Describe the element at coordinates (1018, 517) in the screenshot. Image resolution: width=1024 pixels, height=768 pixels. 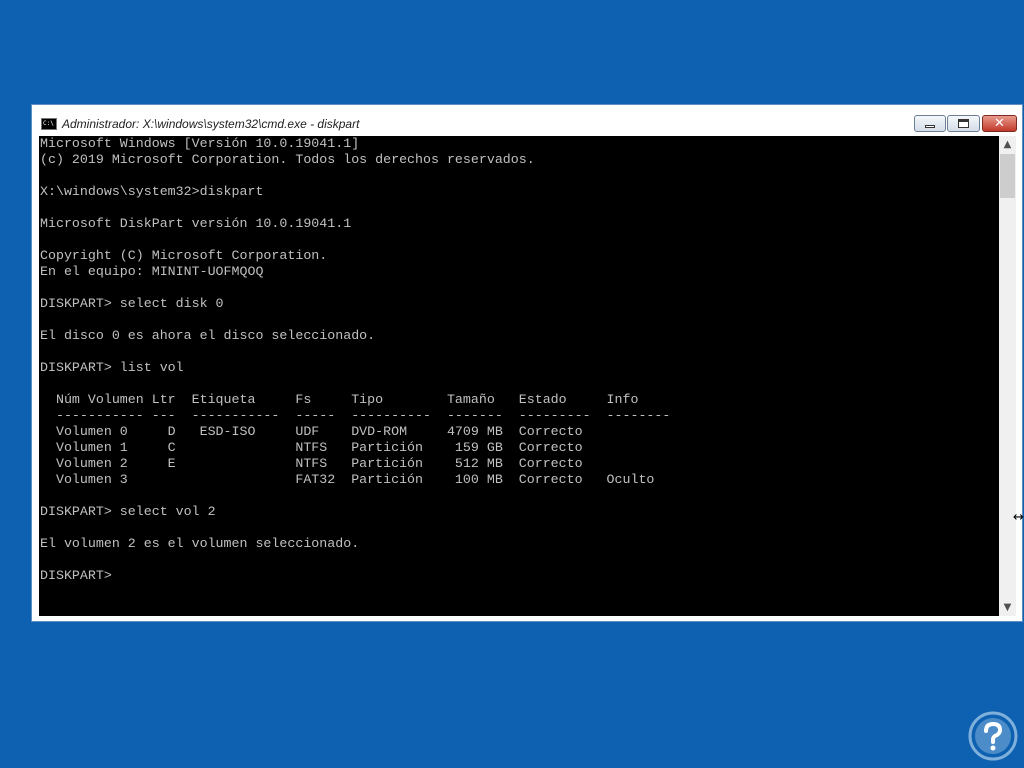
I see `resize-cursor-icon: ↔` at that location.